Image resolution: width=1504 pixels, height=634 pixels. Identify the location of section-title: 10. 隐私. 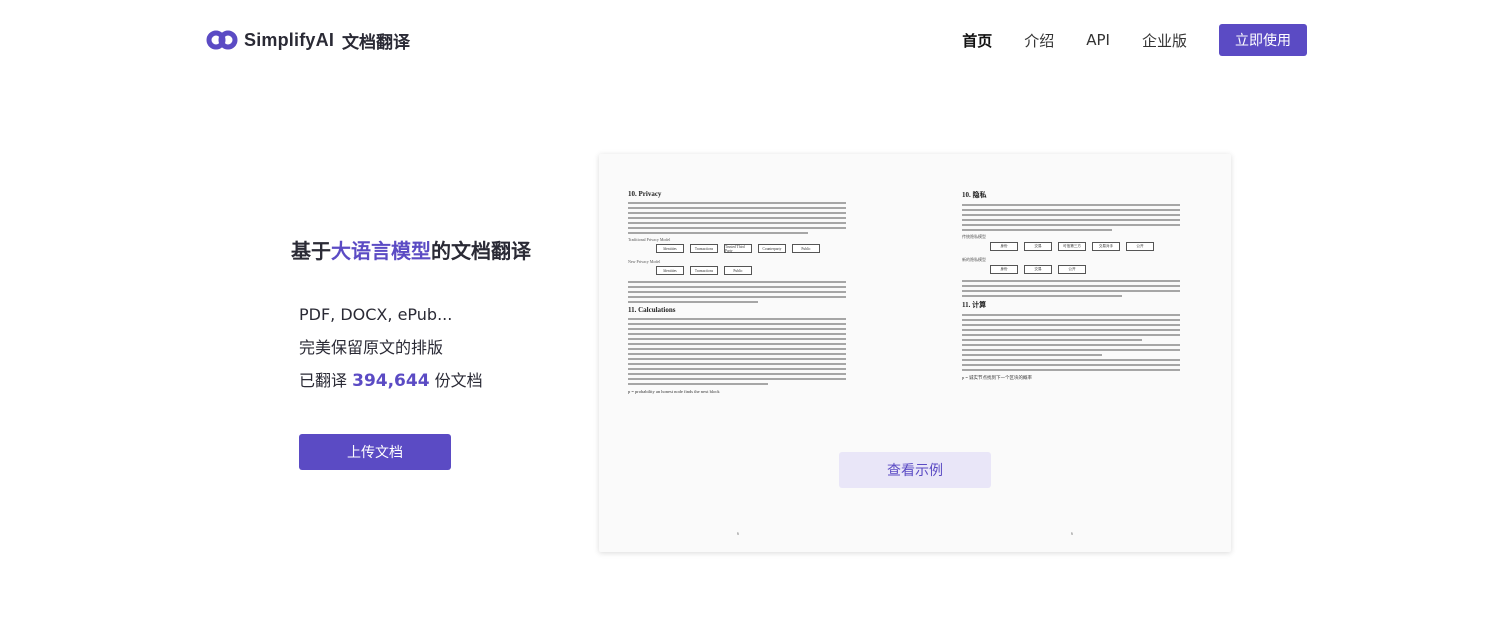
(974, 195).